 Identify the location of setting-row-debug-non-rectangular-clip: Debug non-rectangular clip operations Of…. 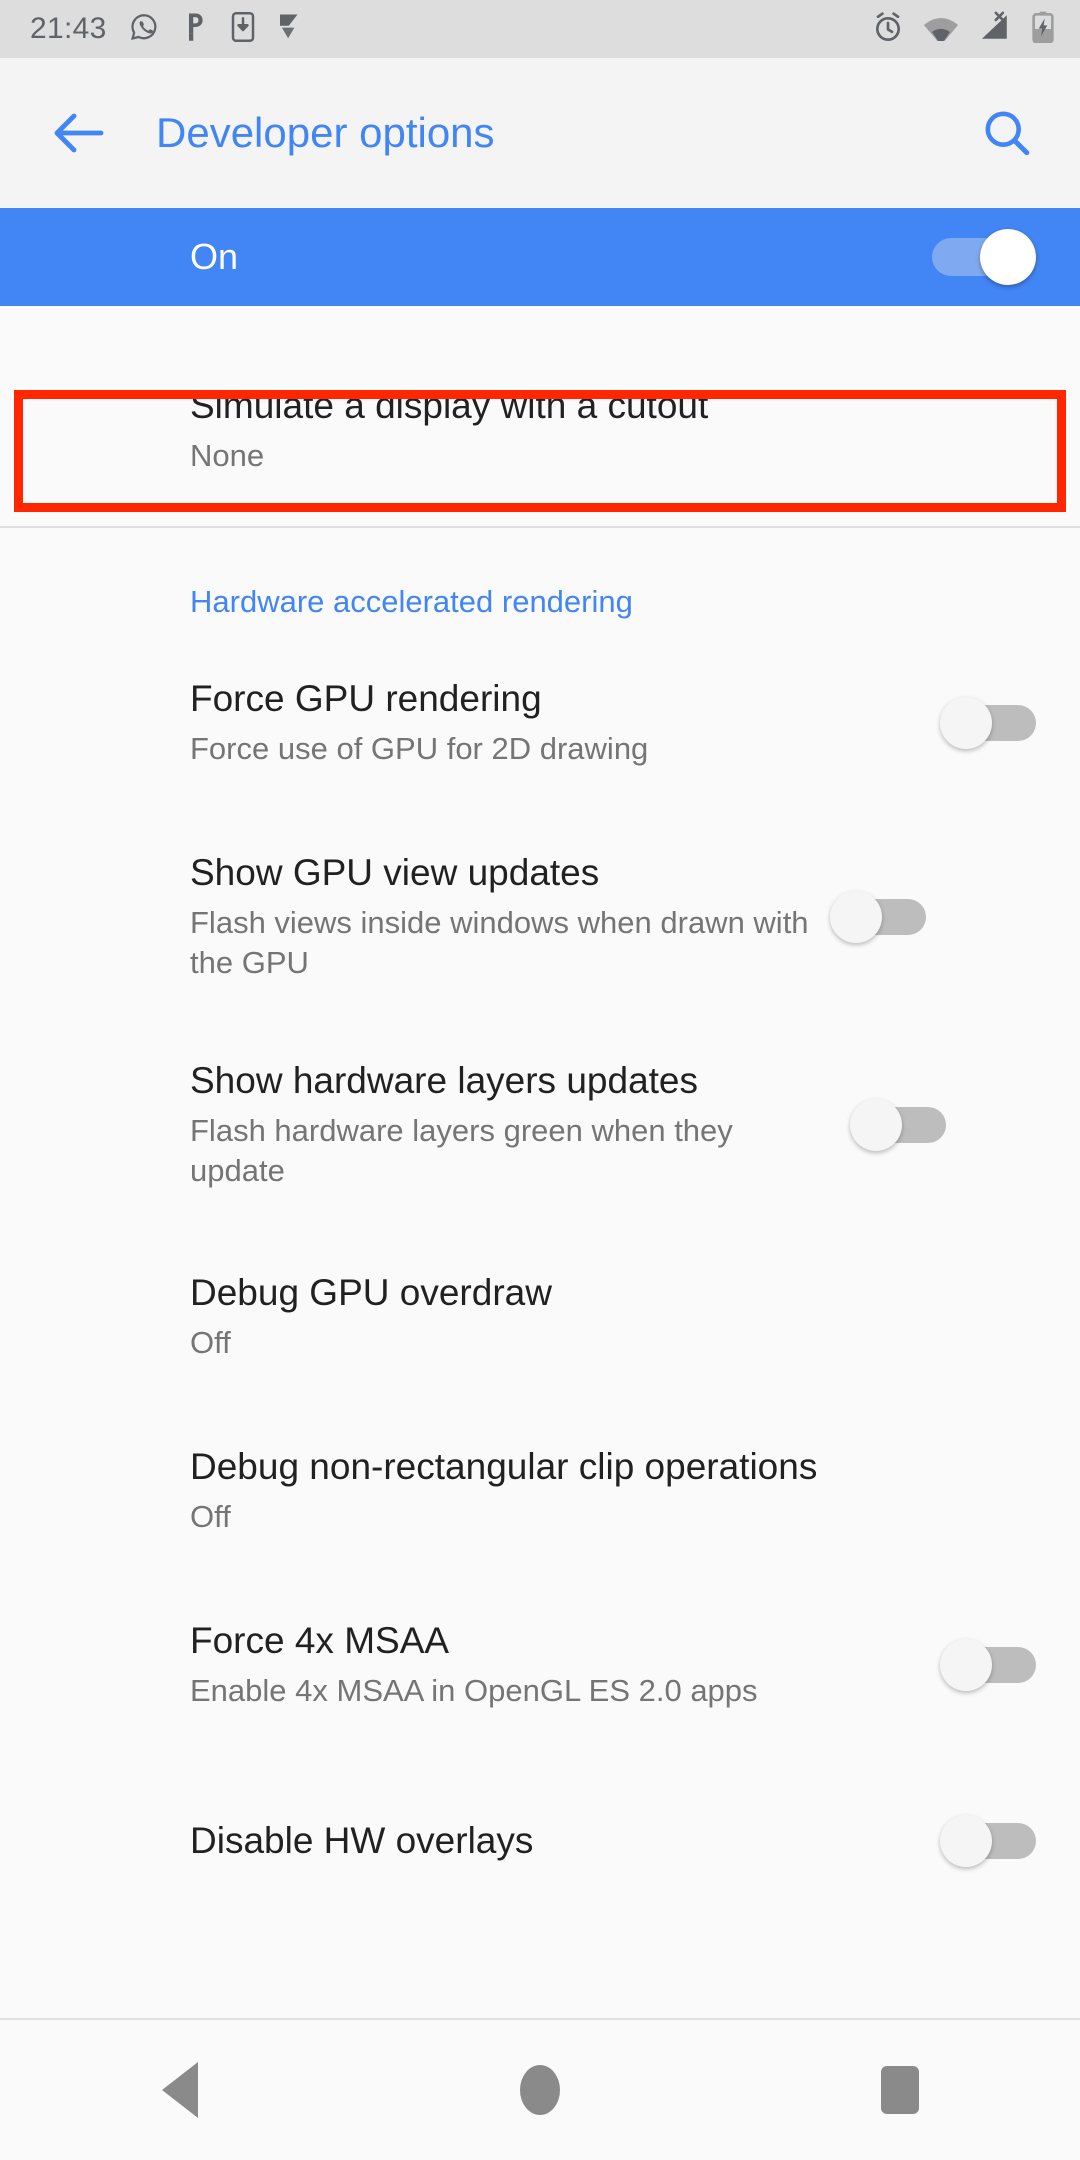
(540, 1491).